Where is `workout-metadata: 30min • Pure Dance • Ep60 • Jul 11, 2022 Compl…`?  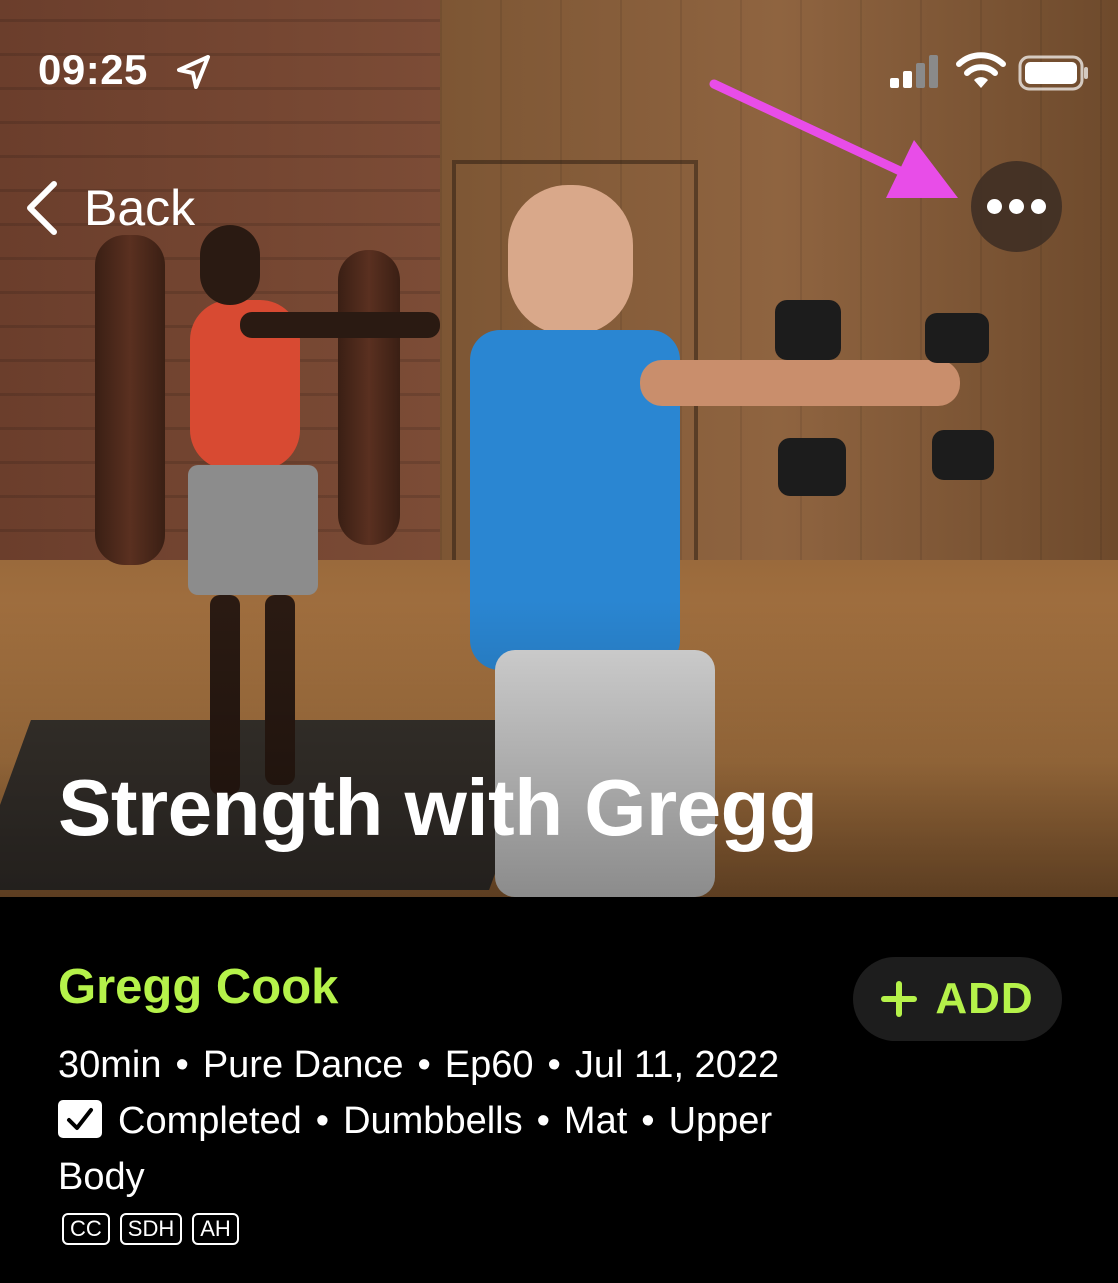 workout-metadata: 30min • Pure Dance • Ep60 • Jul 11, 2022 Compl… is located at coordinates (458, 1121).